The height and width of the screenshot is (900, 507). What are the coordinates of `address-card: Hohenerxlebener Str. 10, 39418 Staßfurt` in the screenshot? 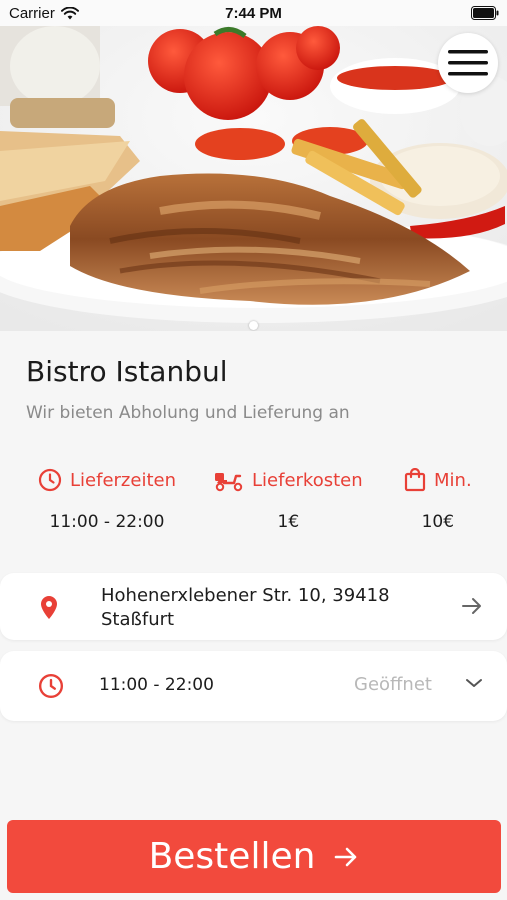 It's located at (253, 606).